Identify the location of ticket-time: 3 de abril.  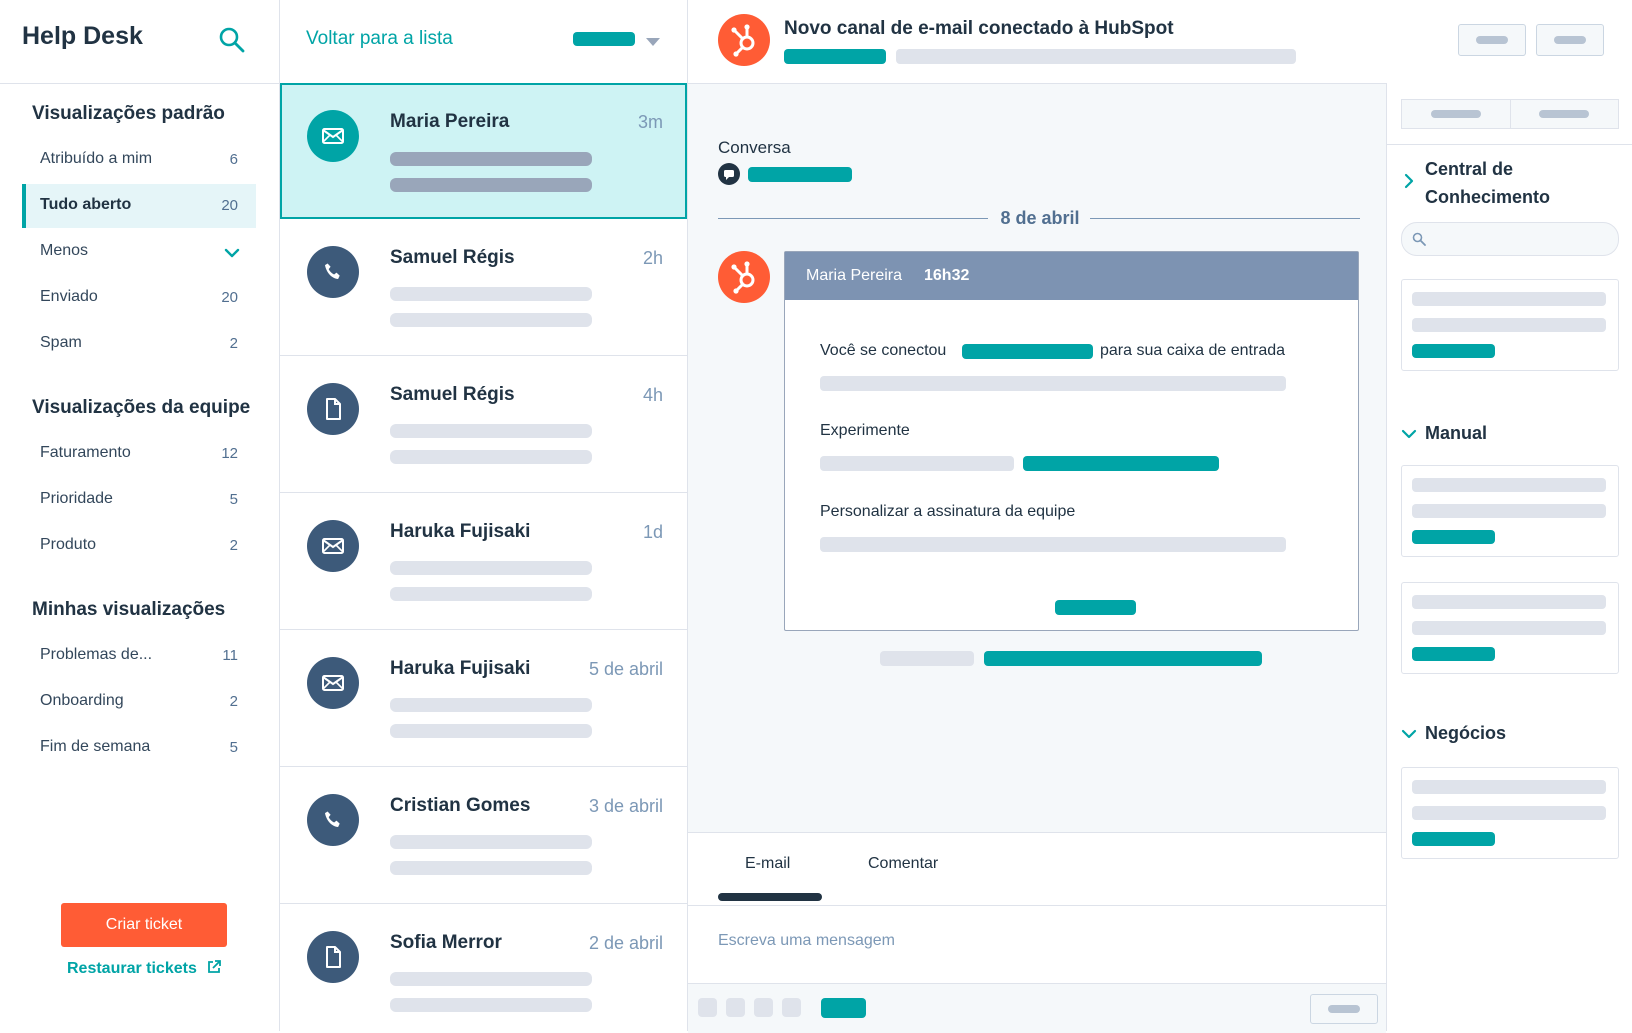
(625, 806).